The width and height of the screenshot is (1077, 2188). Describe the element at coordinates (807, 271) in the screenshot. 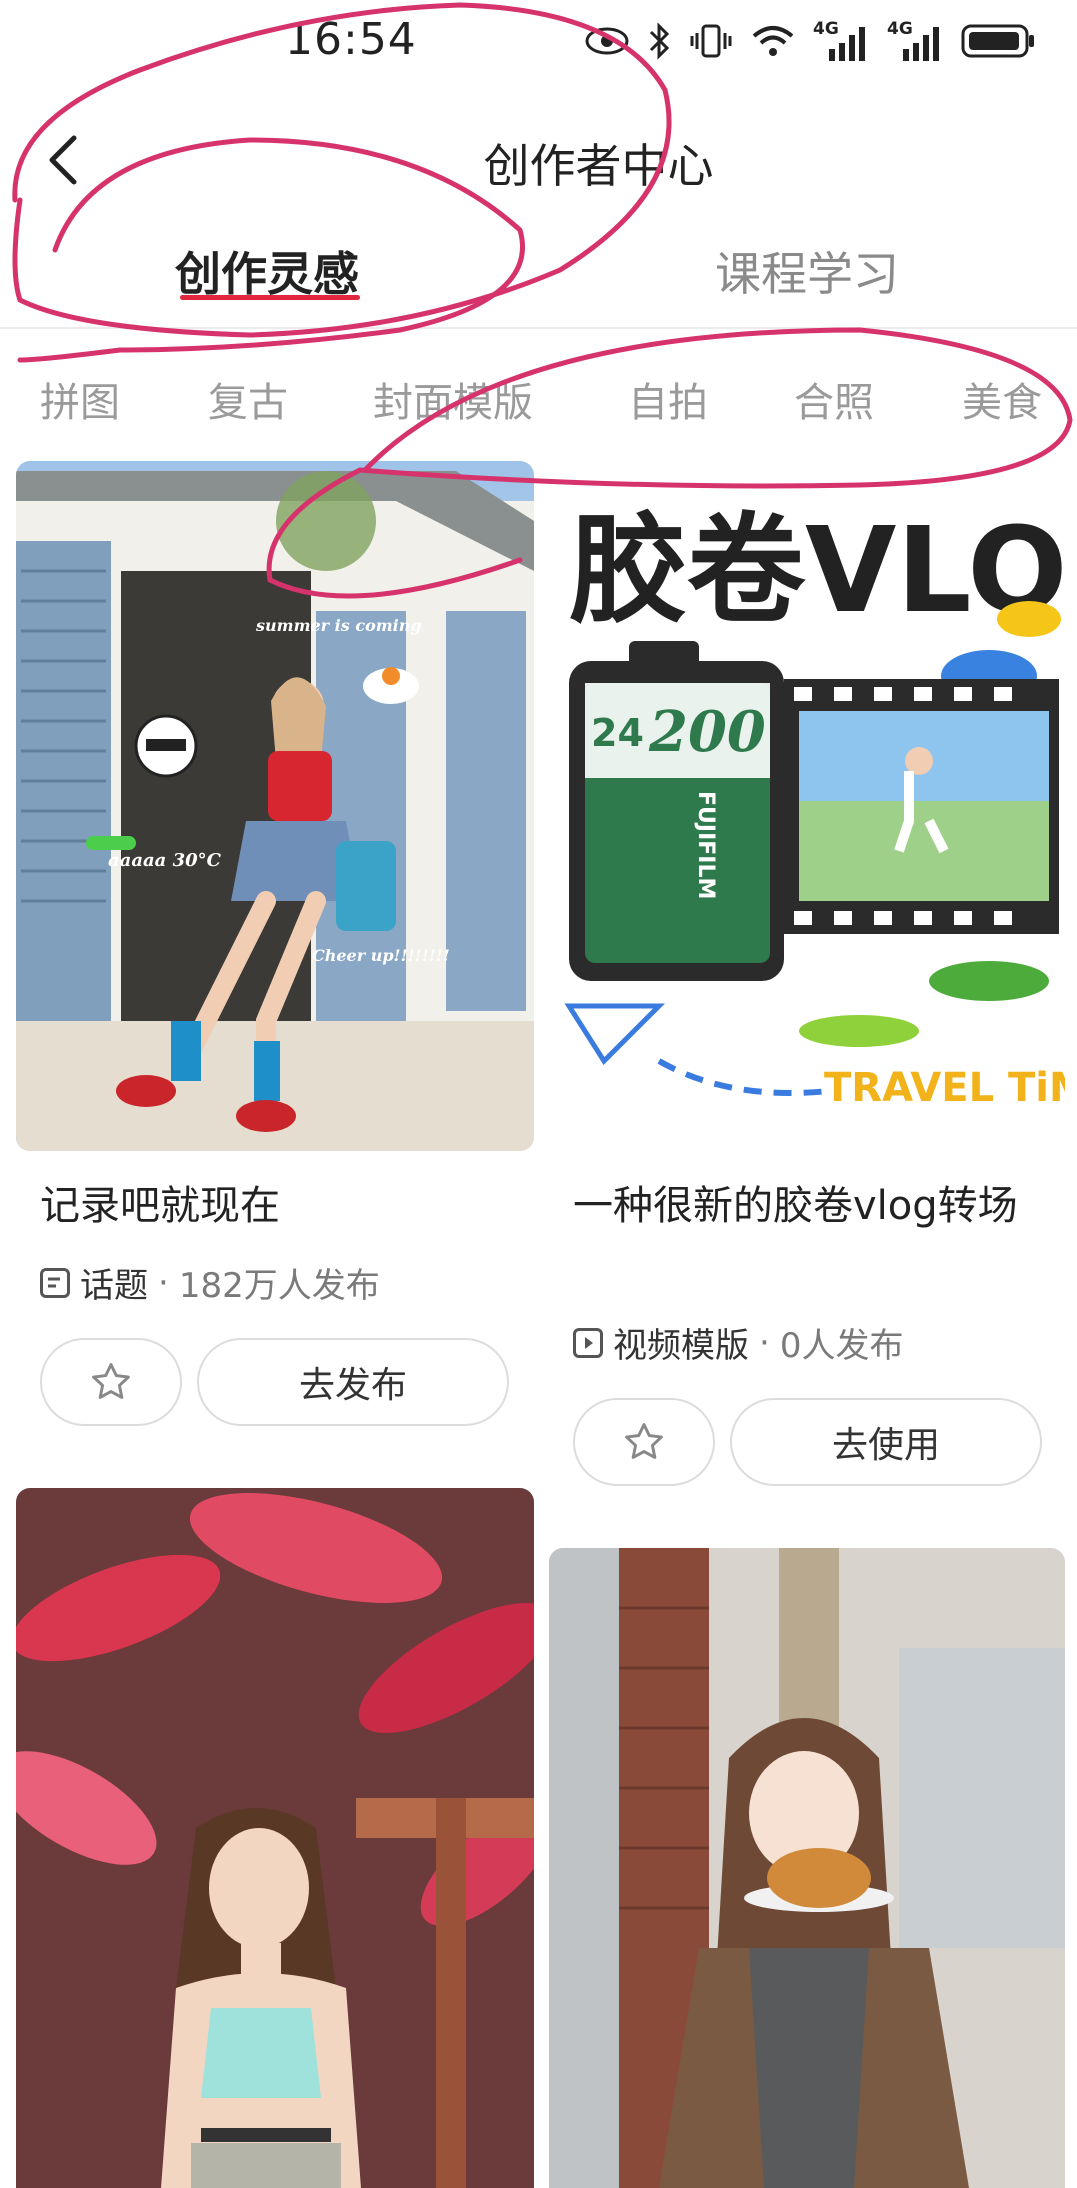

I see `tab-course-learning: 课程学习` at that location.